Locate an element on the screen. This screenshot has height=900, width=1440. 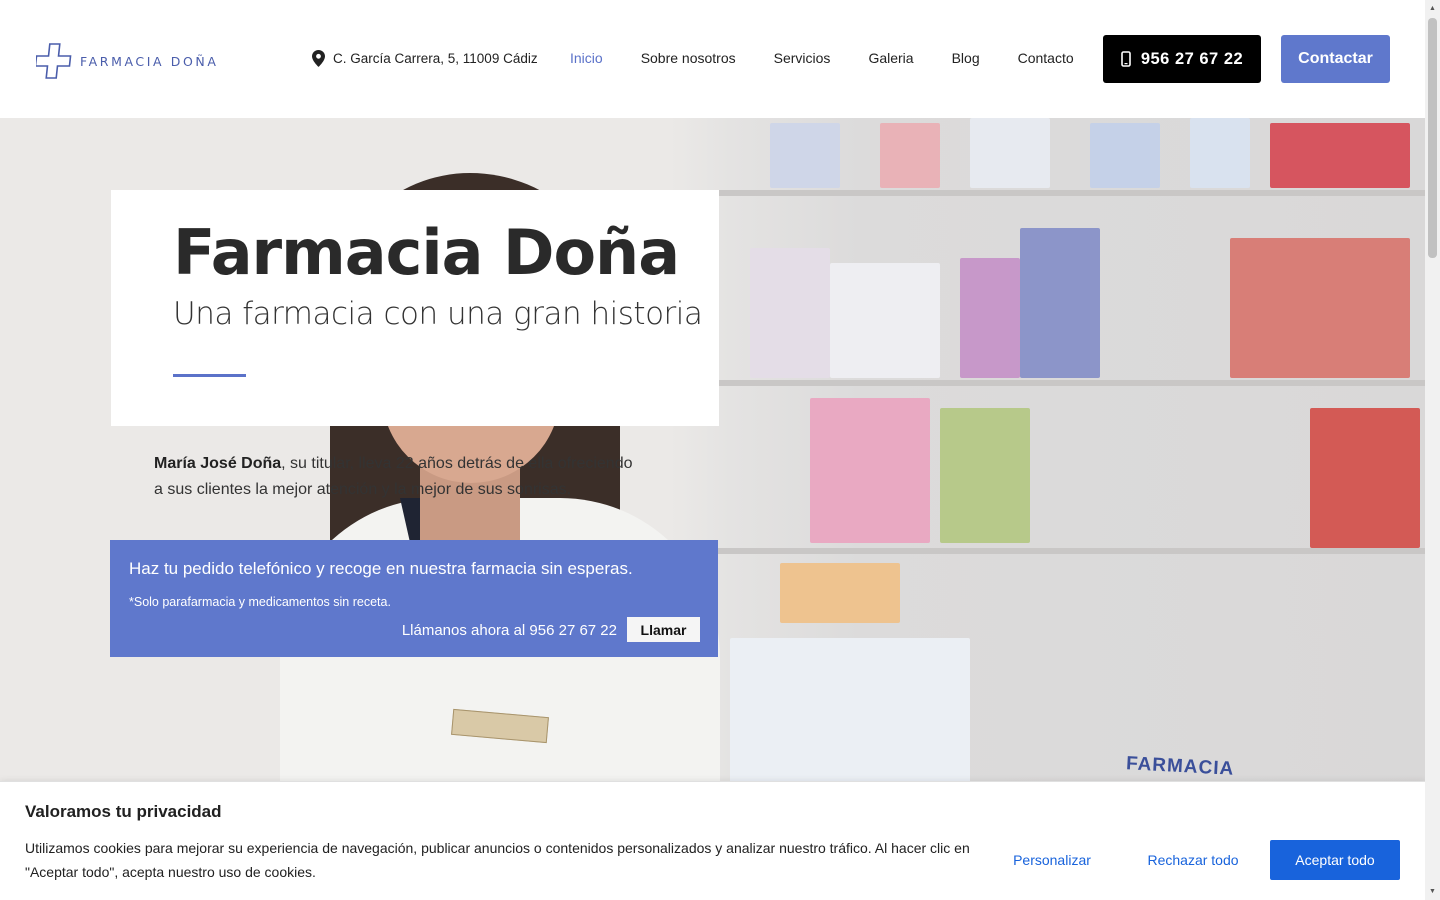
cookie-customize-button: Personalizar is located at coordinates (1052, 860).